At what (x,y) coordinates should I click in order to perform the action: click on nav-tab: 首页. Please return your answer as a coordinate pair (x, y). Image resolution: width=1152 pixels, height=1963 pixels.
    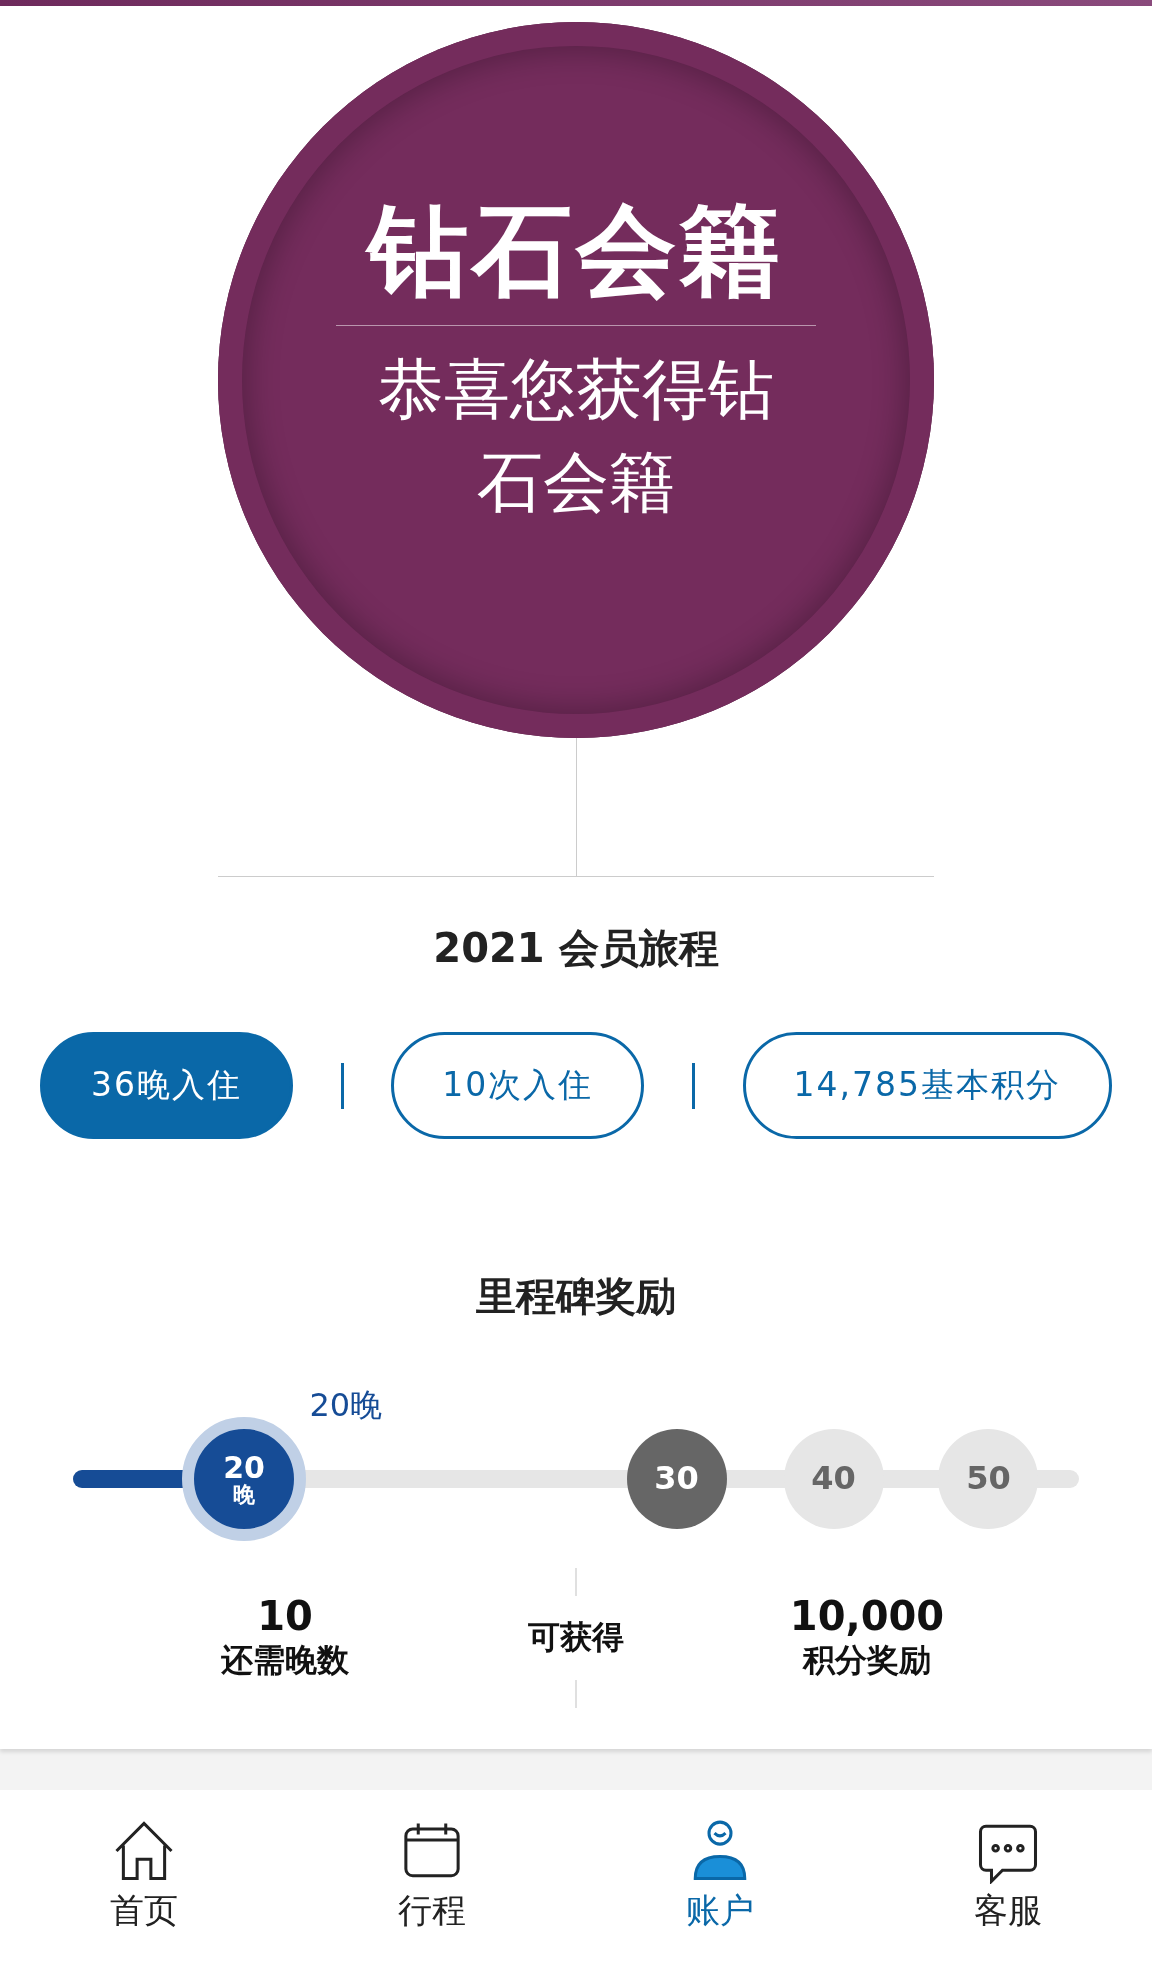
    Looking at the image, I should click on (144, 1890).